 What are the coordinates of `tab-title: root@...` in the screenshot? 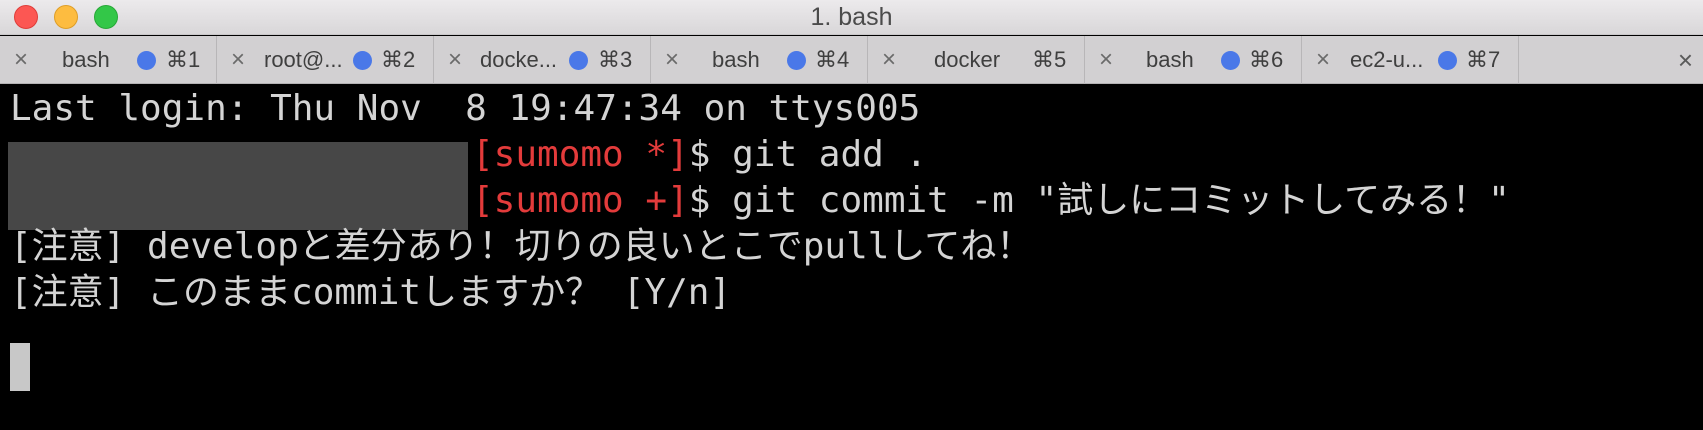 It's located at (303, 59).